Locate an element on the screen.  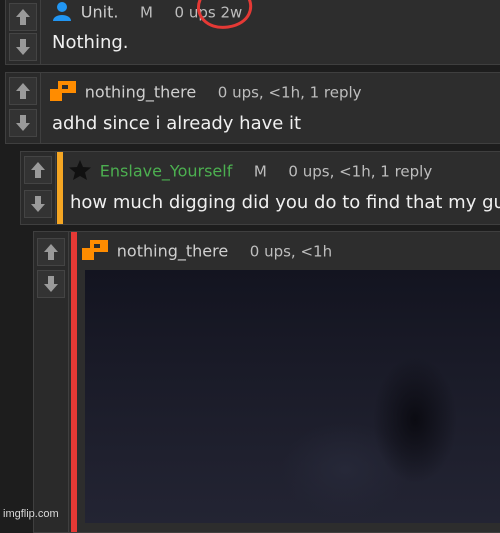
red-circle-annotation is located at coordinates (224, 14).